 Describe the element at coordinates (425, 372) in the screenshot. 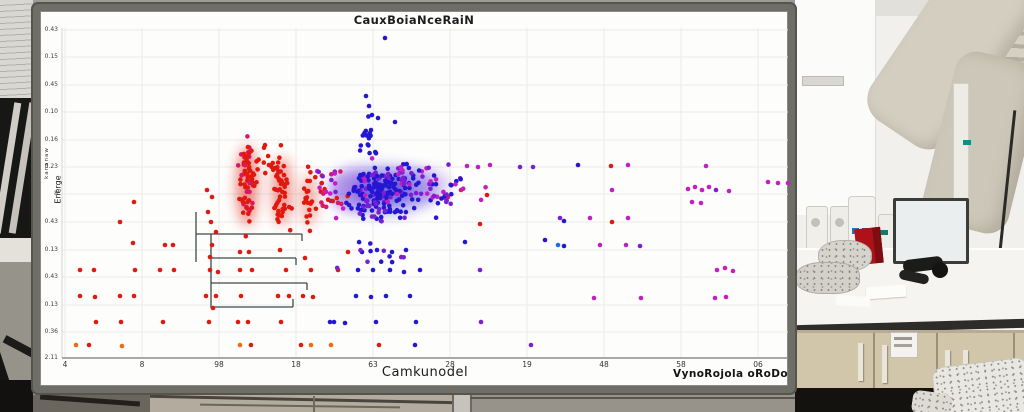

I see `x-axis-title: Camkunodel` at that location.